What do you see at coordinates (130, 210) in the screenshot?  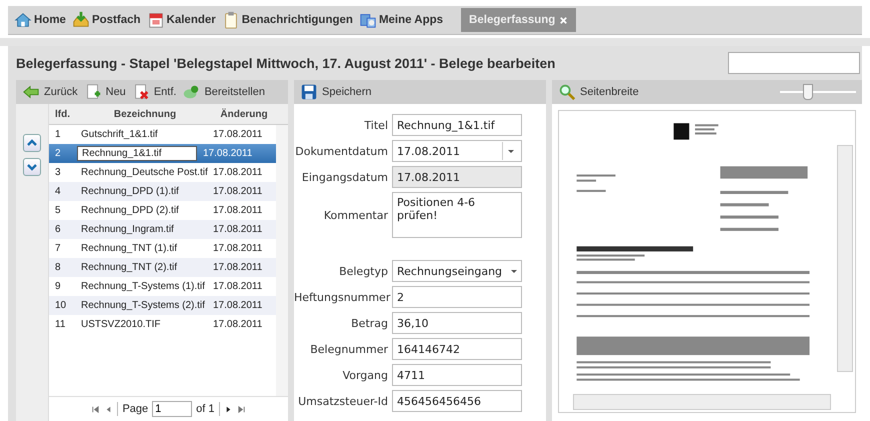 I see `table-cell-text: Rechnung_DPD (2).tif` at bounding box center [130, 210].